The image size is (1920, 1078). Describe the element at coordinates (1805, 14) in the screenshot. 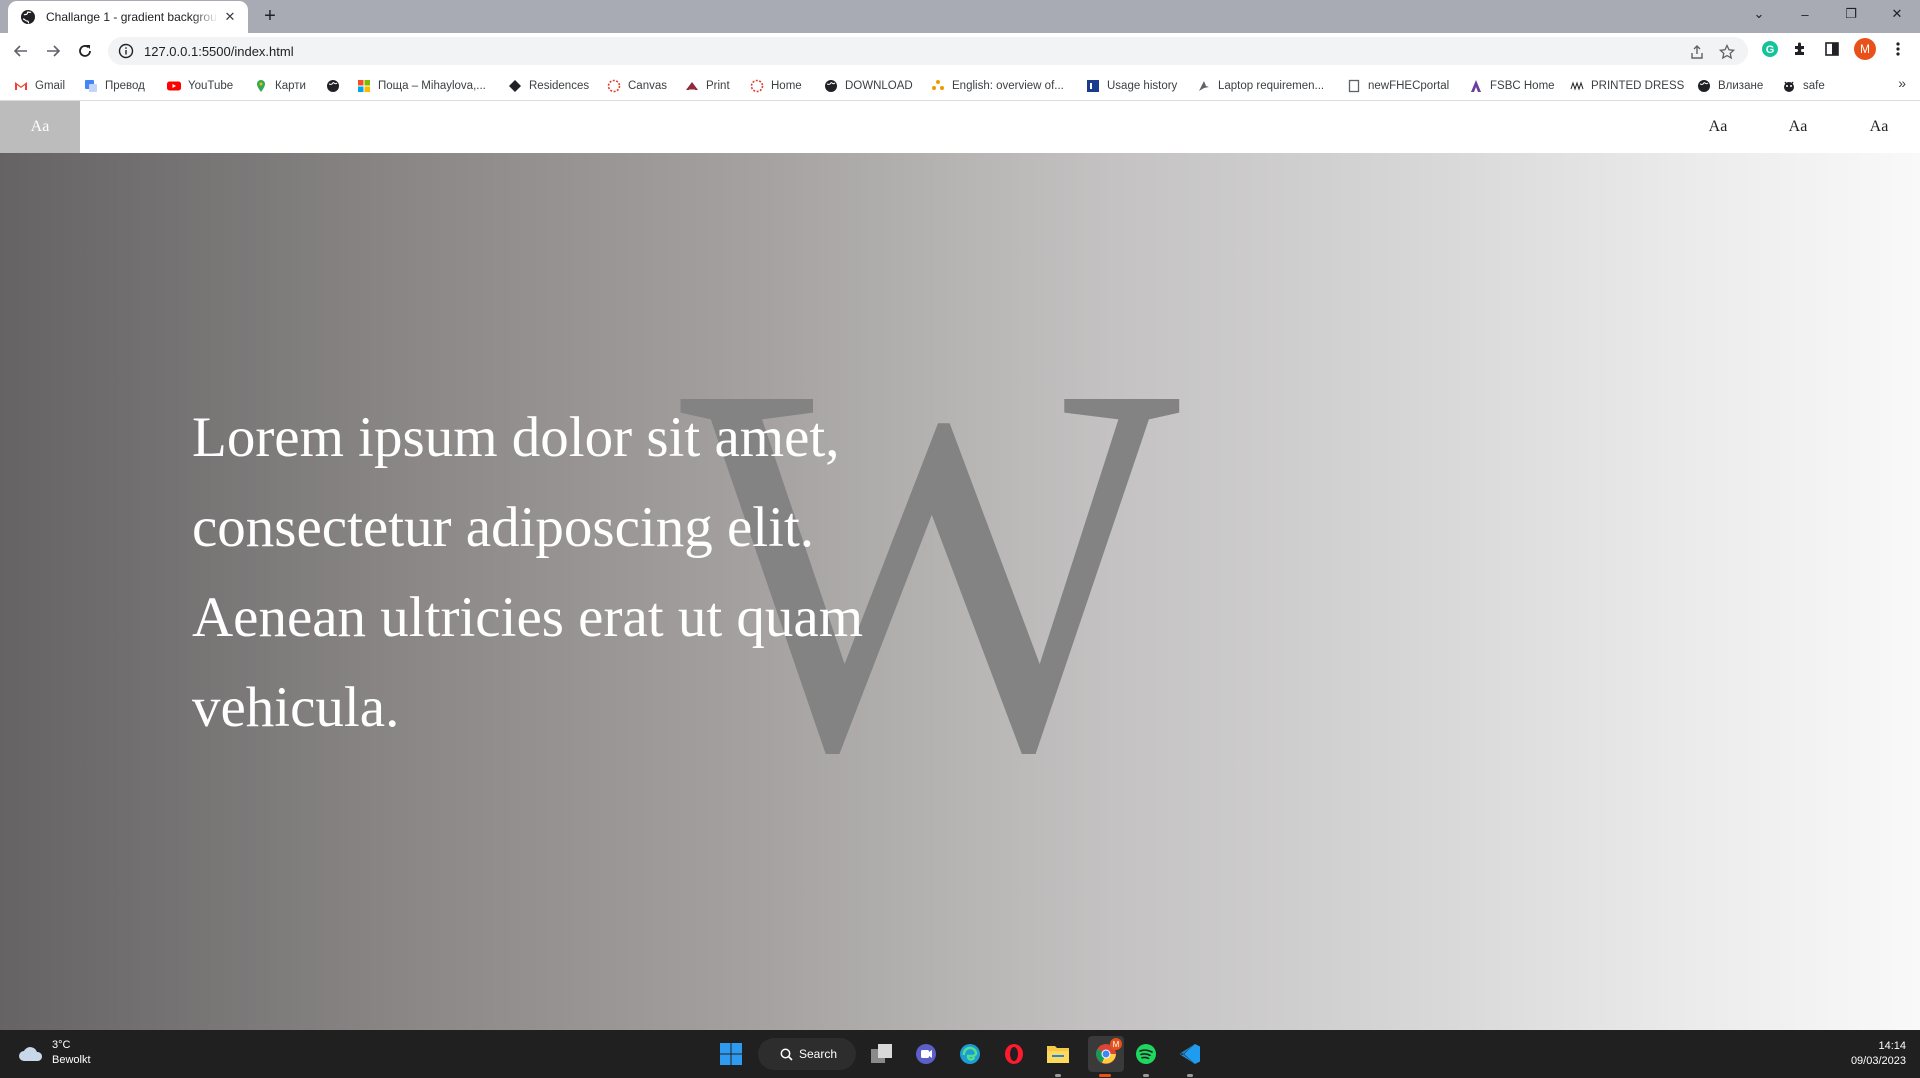

I see `minimize-button: –` at that location.